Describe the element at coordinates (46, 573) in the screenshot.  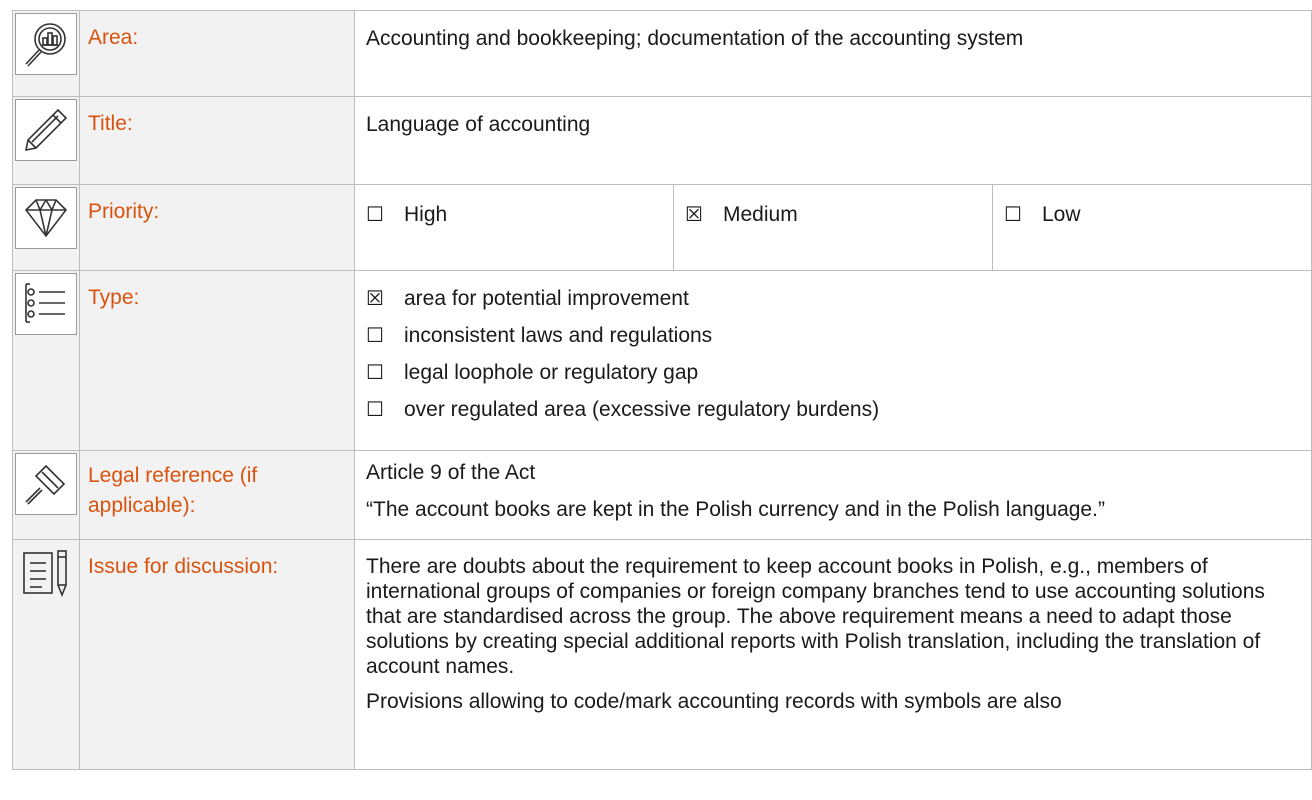
I see `document-pen-icon` at that location.